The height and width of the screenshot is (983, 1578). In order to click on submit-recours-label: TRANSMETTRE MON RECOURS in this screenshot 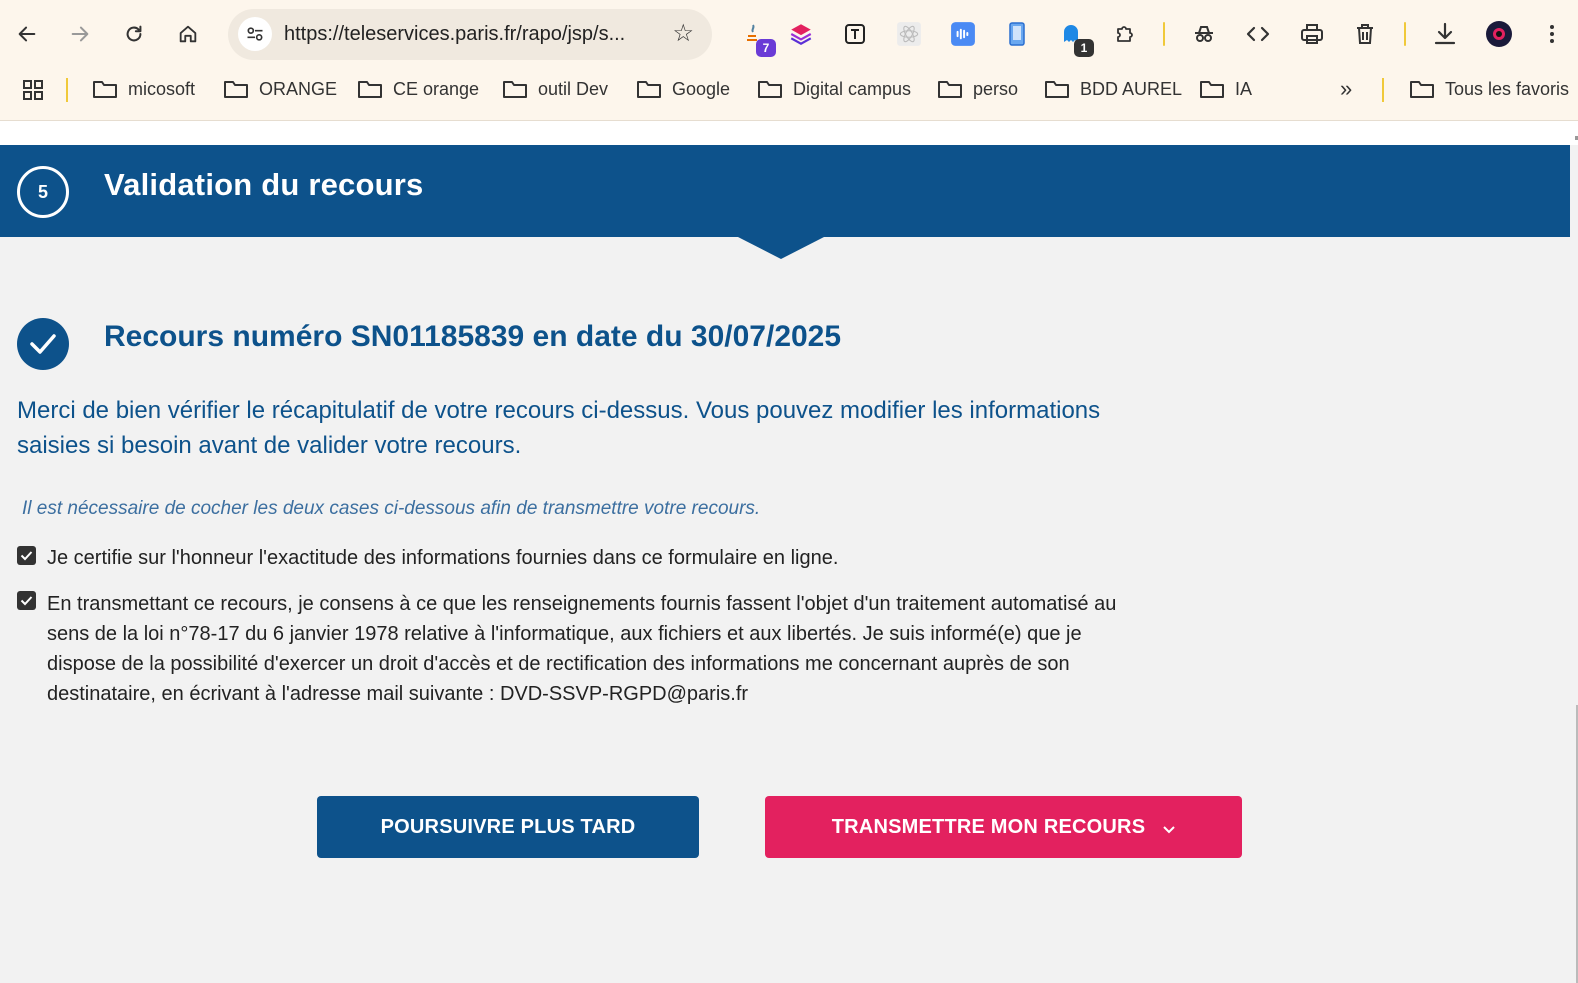, I will do `click(988, 826)`.